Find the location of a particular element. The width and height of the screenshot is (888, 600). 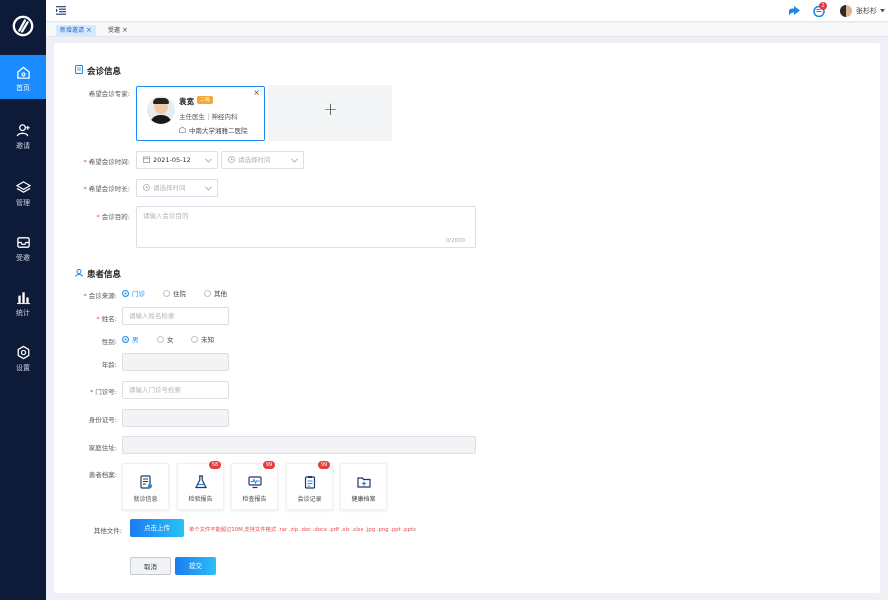

add-expert-button: + is located at coordinates (330, 113).